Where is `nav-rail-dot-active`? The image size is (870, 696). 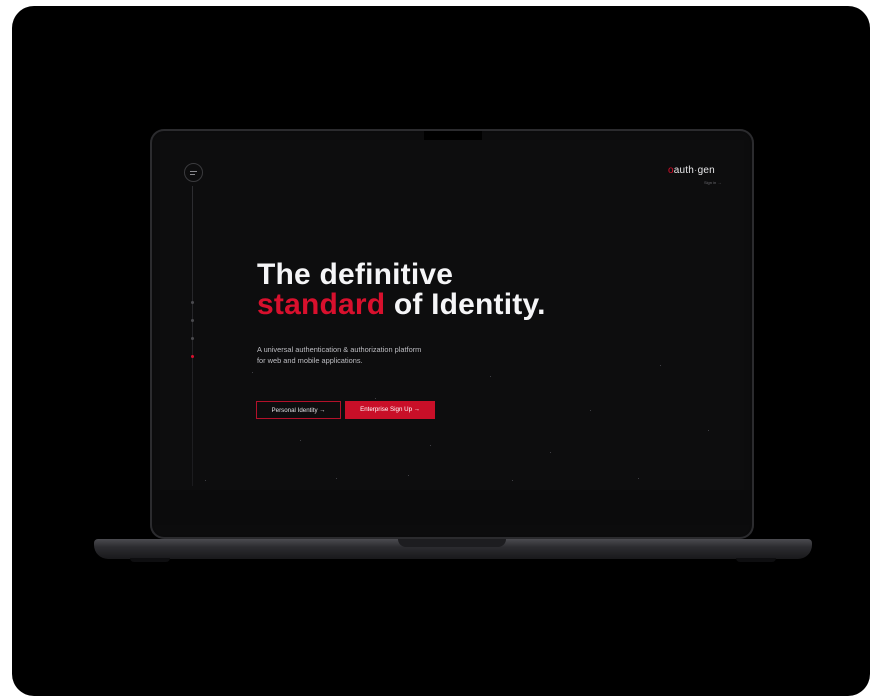
nav-rail-dot-active is located at coordinates (192, 356).